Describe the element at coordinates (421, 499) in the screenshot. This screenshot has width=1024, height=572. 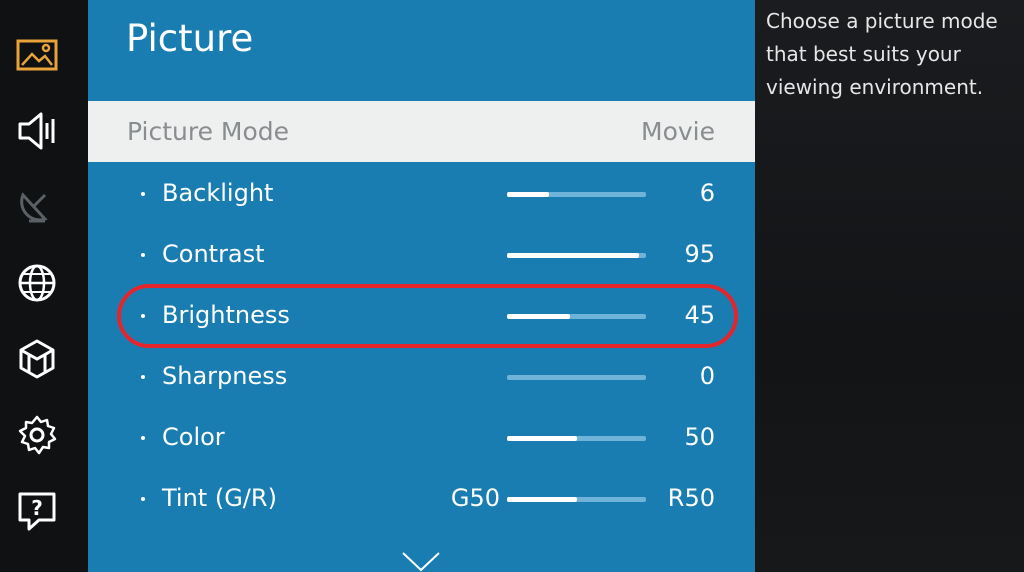
I see `setting-row-tint: Tint (G/R) G50 R50` at that location.